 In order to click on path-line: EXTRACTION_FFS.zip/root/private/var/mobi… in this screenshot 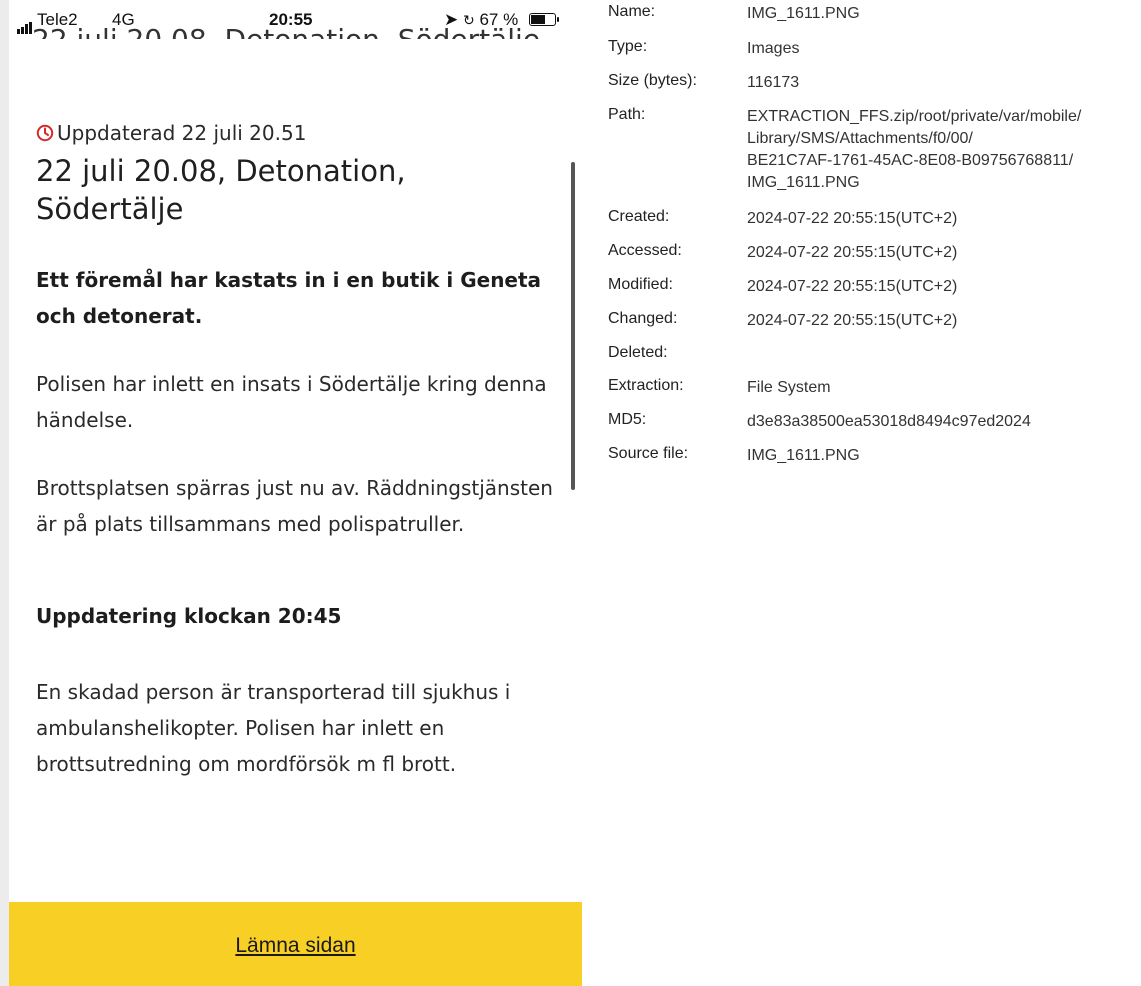, I will do `click(914, 116)`.